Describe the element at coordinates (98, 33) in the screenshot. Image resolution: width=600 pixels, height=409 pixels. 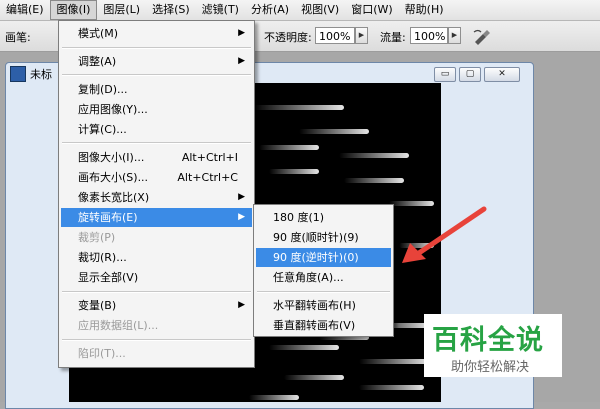
I see `menu-item-label: 模式(M)` at that location.